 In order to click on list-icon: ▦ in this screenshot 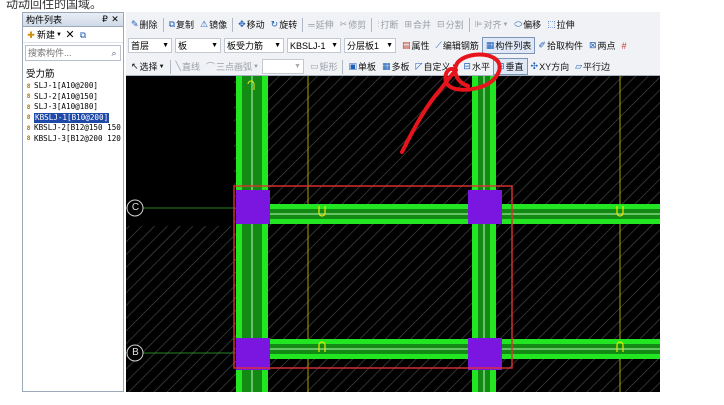, I will do `click(490, 45)`.